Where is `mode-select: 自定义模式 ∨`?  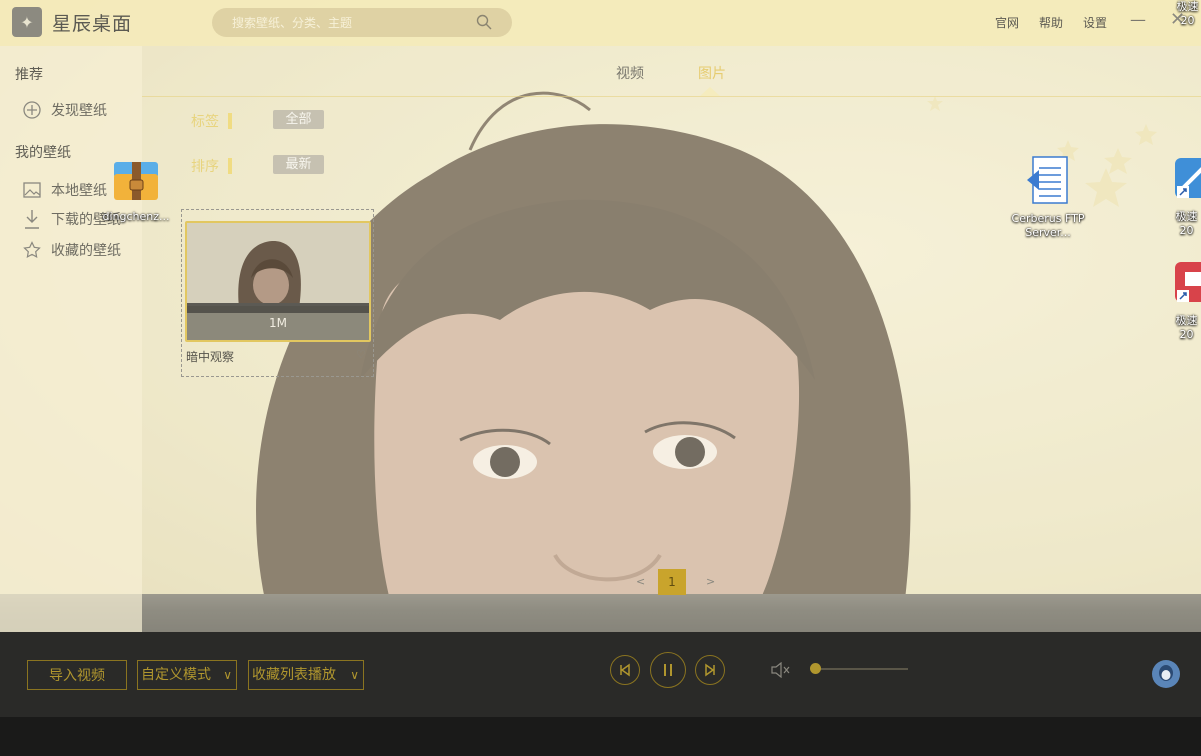
mode-select: 自定义模式 ∨ is located at coordinates (187, 675).